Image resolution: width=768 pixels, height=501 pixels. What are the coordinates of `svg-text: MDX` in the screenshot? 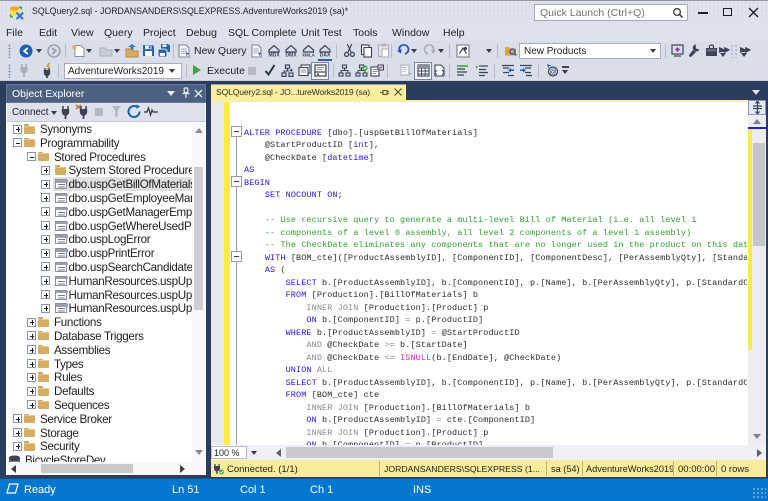 It's located at (274, 55).